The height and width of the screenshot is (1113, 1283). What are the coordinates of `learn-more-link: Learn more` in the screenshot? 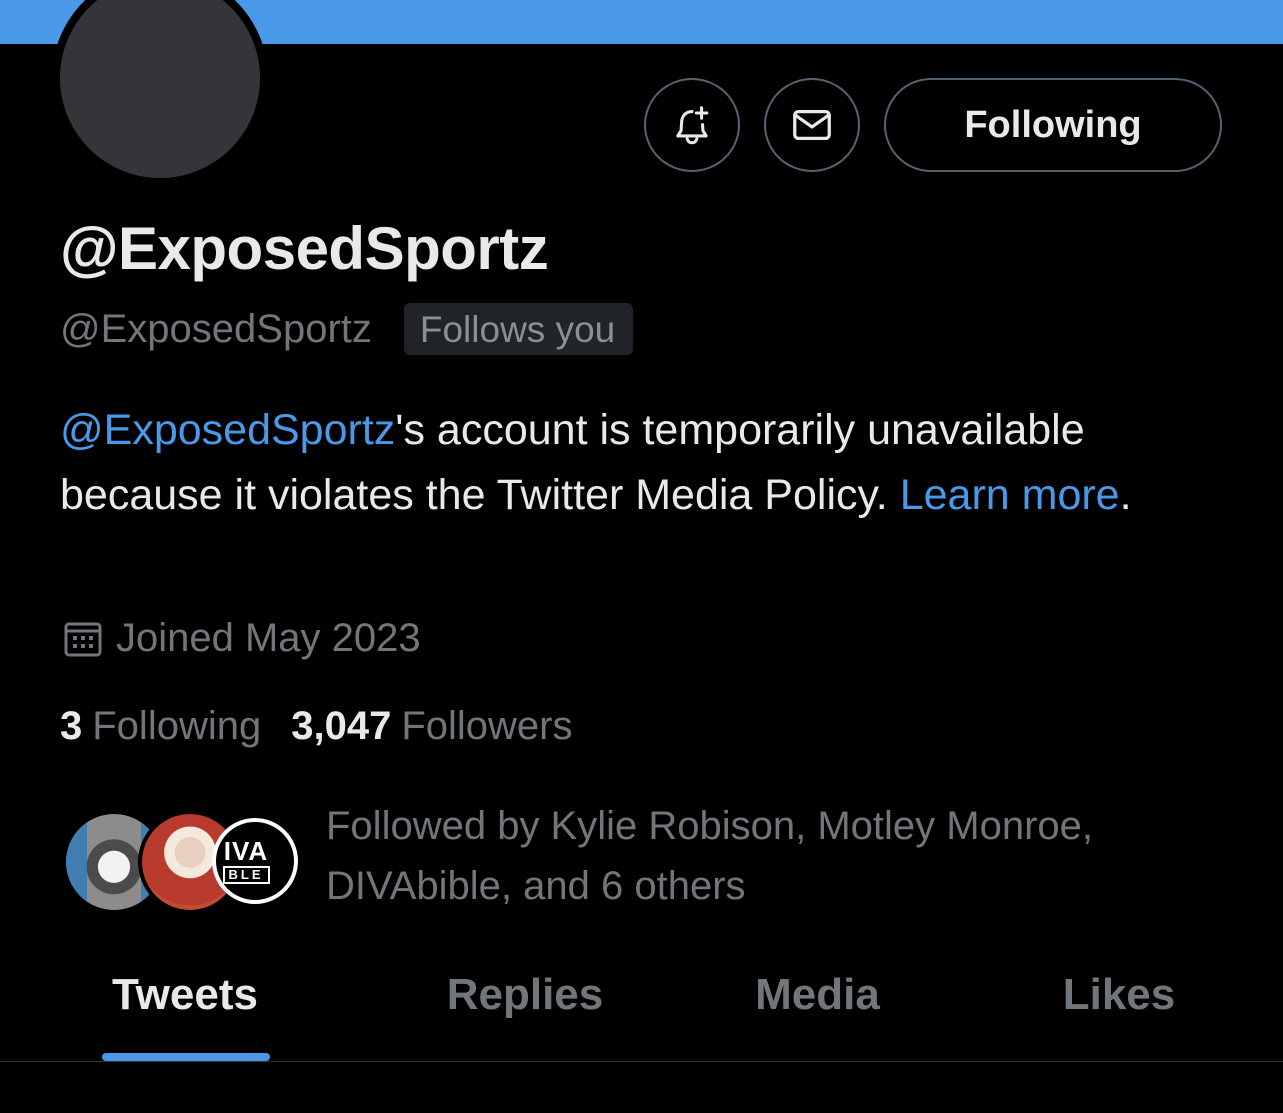 It's located at (1010, 495).